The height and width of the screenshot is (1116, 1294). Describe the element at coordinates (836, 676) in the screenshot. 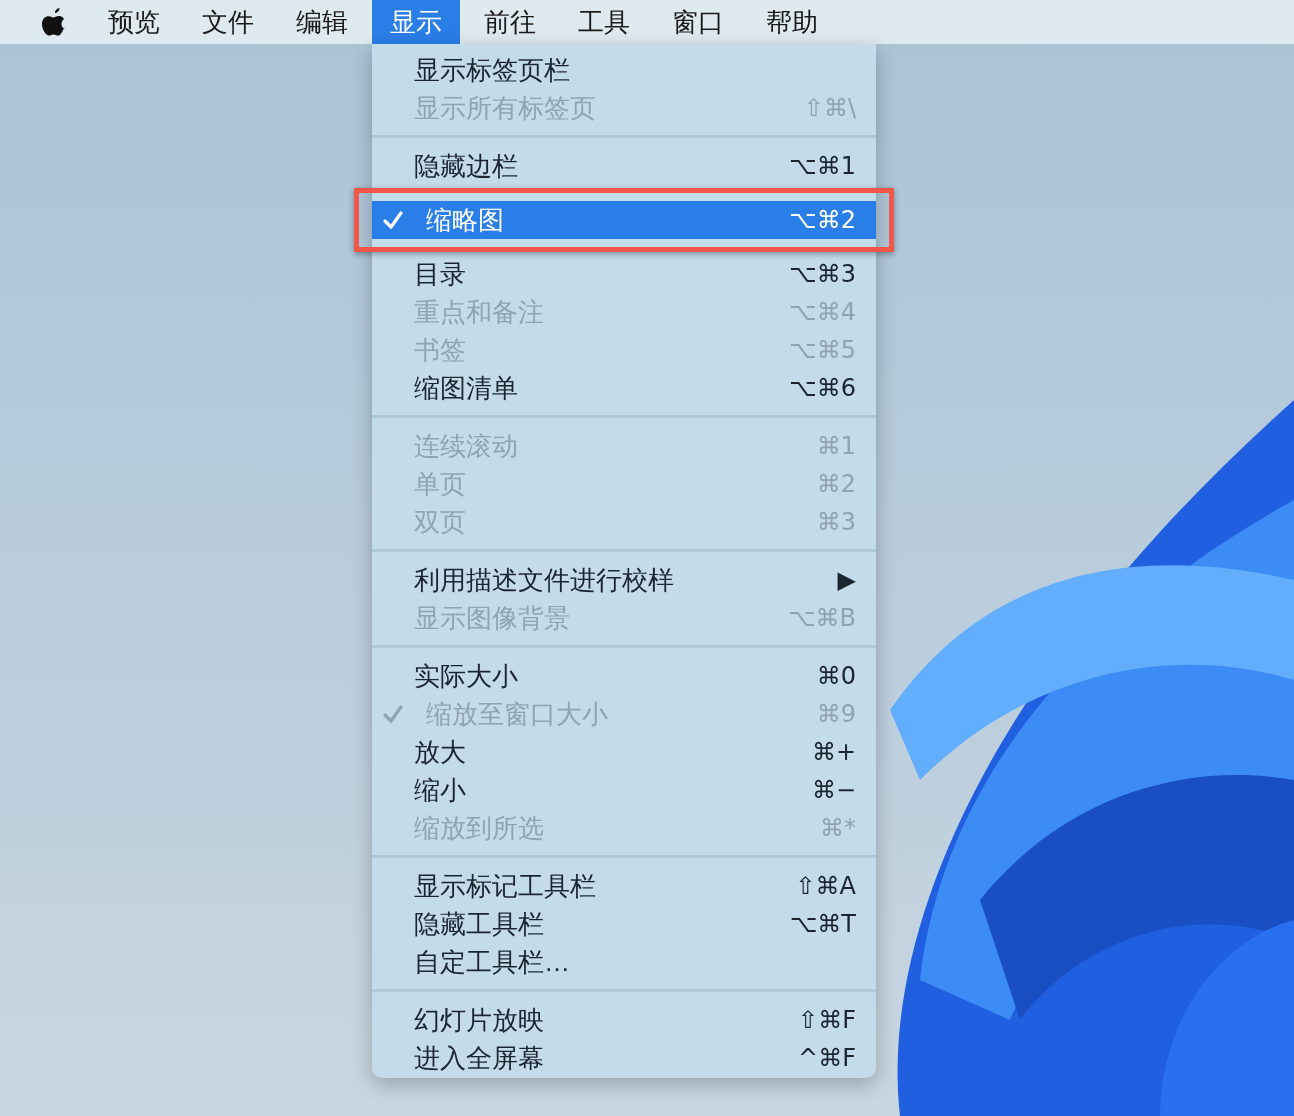

I see `shortcut-label: ⌘0` at that location.